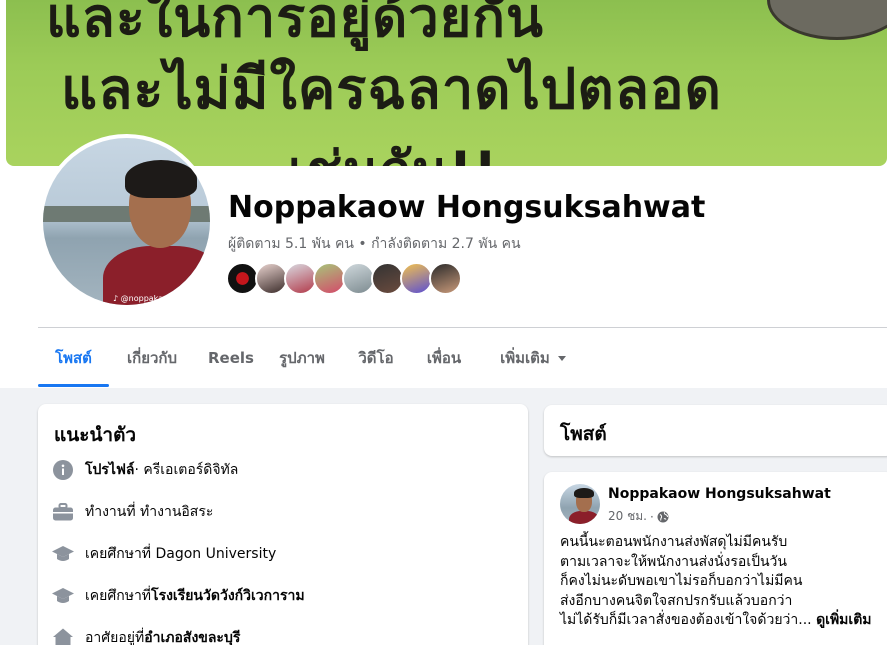 Image resolution: width=887 pixels, height=645 pixels. I want to click on tab-label: โพสต์, so click(73, 358).